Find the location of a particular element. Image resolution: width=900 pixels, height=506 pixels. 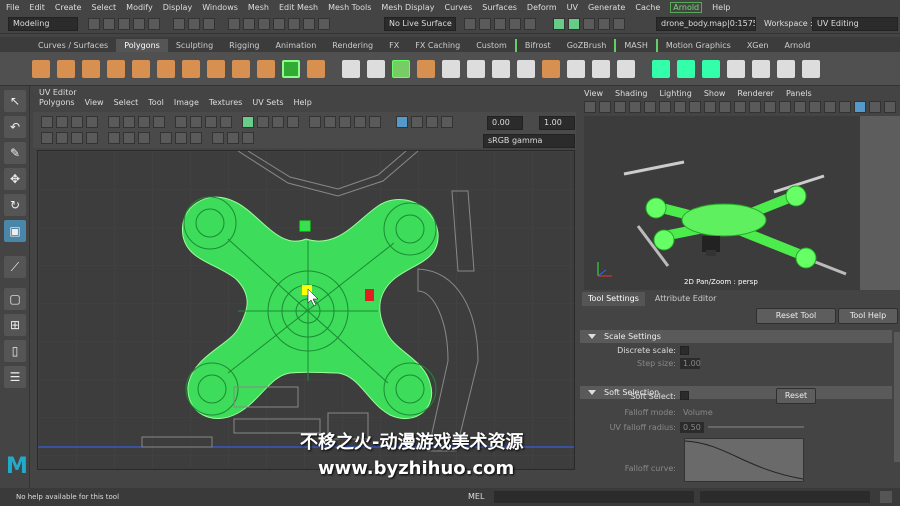

soft-select-checkbox is located at coordinates (684, 395).